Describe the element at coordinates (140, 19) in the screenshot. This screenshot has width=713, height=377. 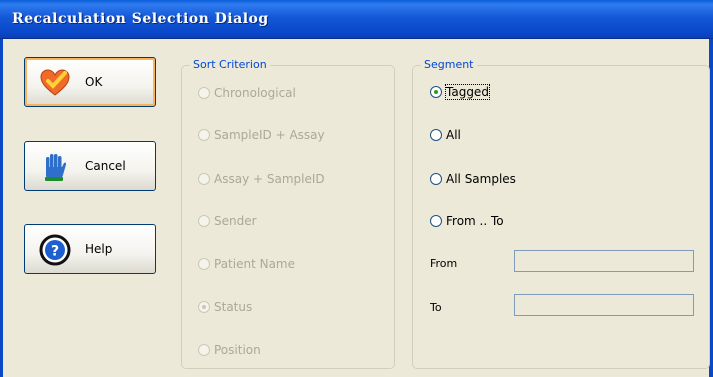
I see `window-title: Recalculation Selection Dialog` at that location.